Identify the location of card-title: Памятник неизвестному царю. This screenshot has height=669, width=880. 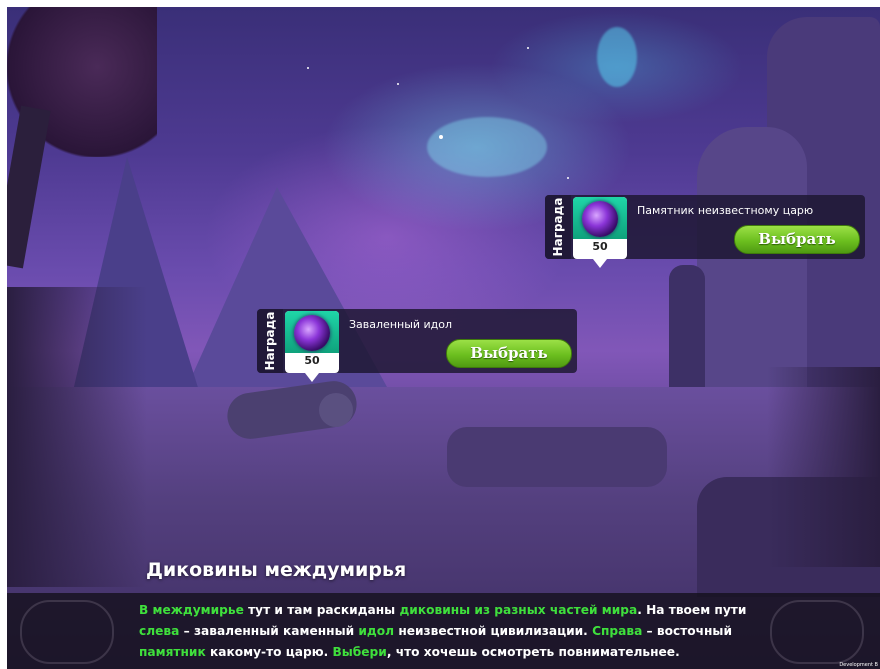
(725, 210).